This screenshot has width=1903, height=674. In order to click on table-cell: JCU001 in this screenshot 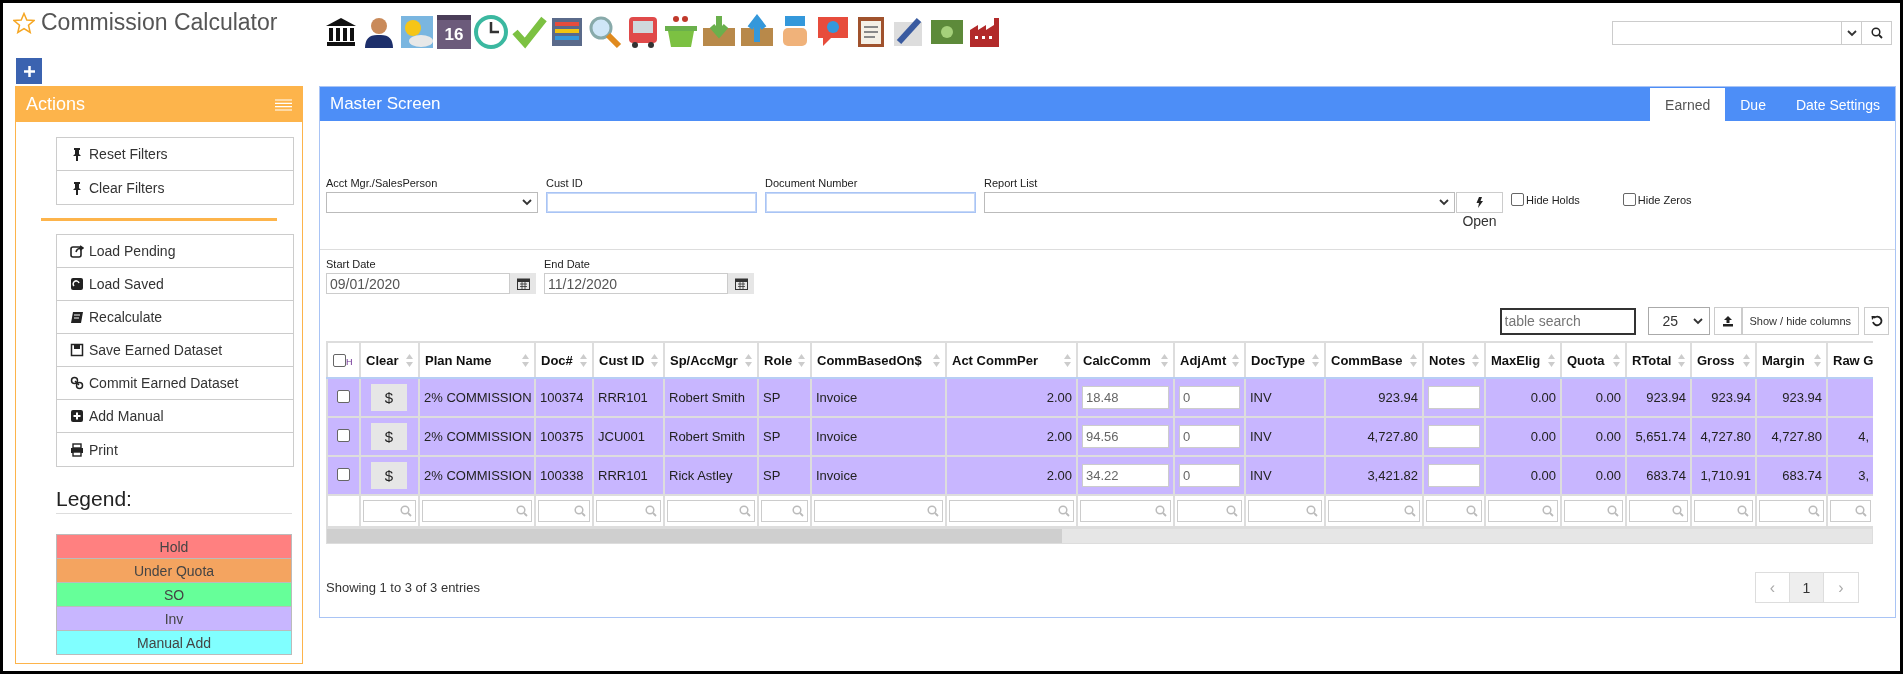, I will do `click(621, 436)`.